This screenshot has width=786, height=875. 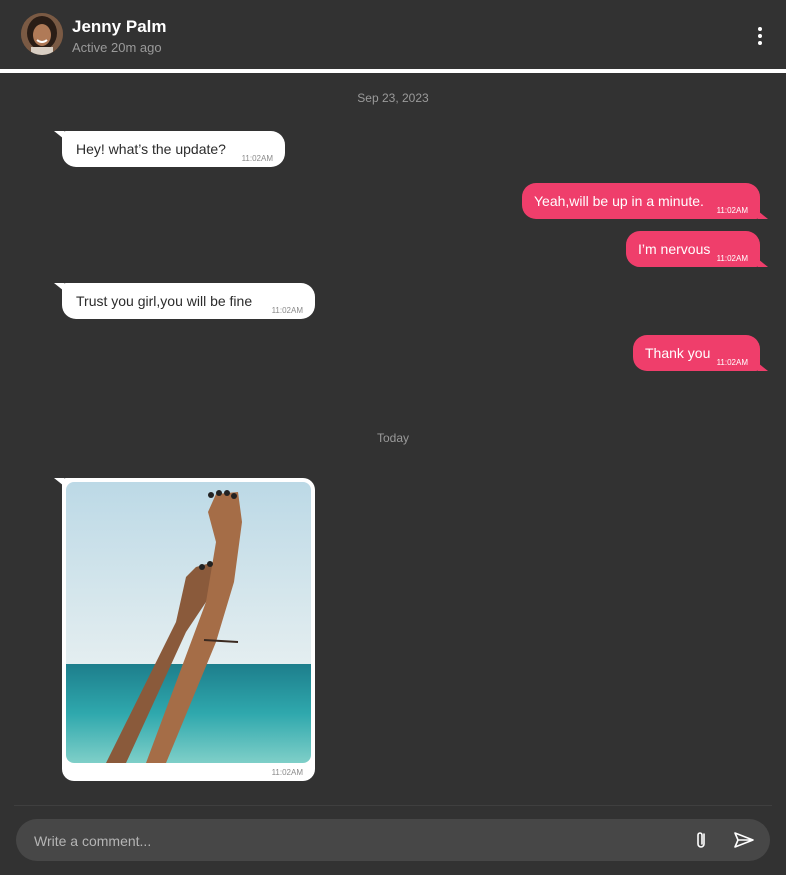 I want to click on send-icon, so click(x=744, y=840).